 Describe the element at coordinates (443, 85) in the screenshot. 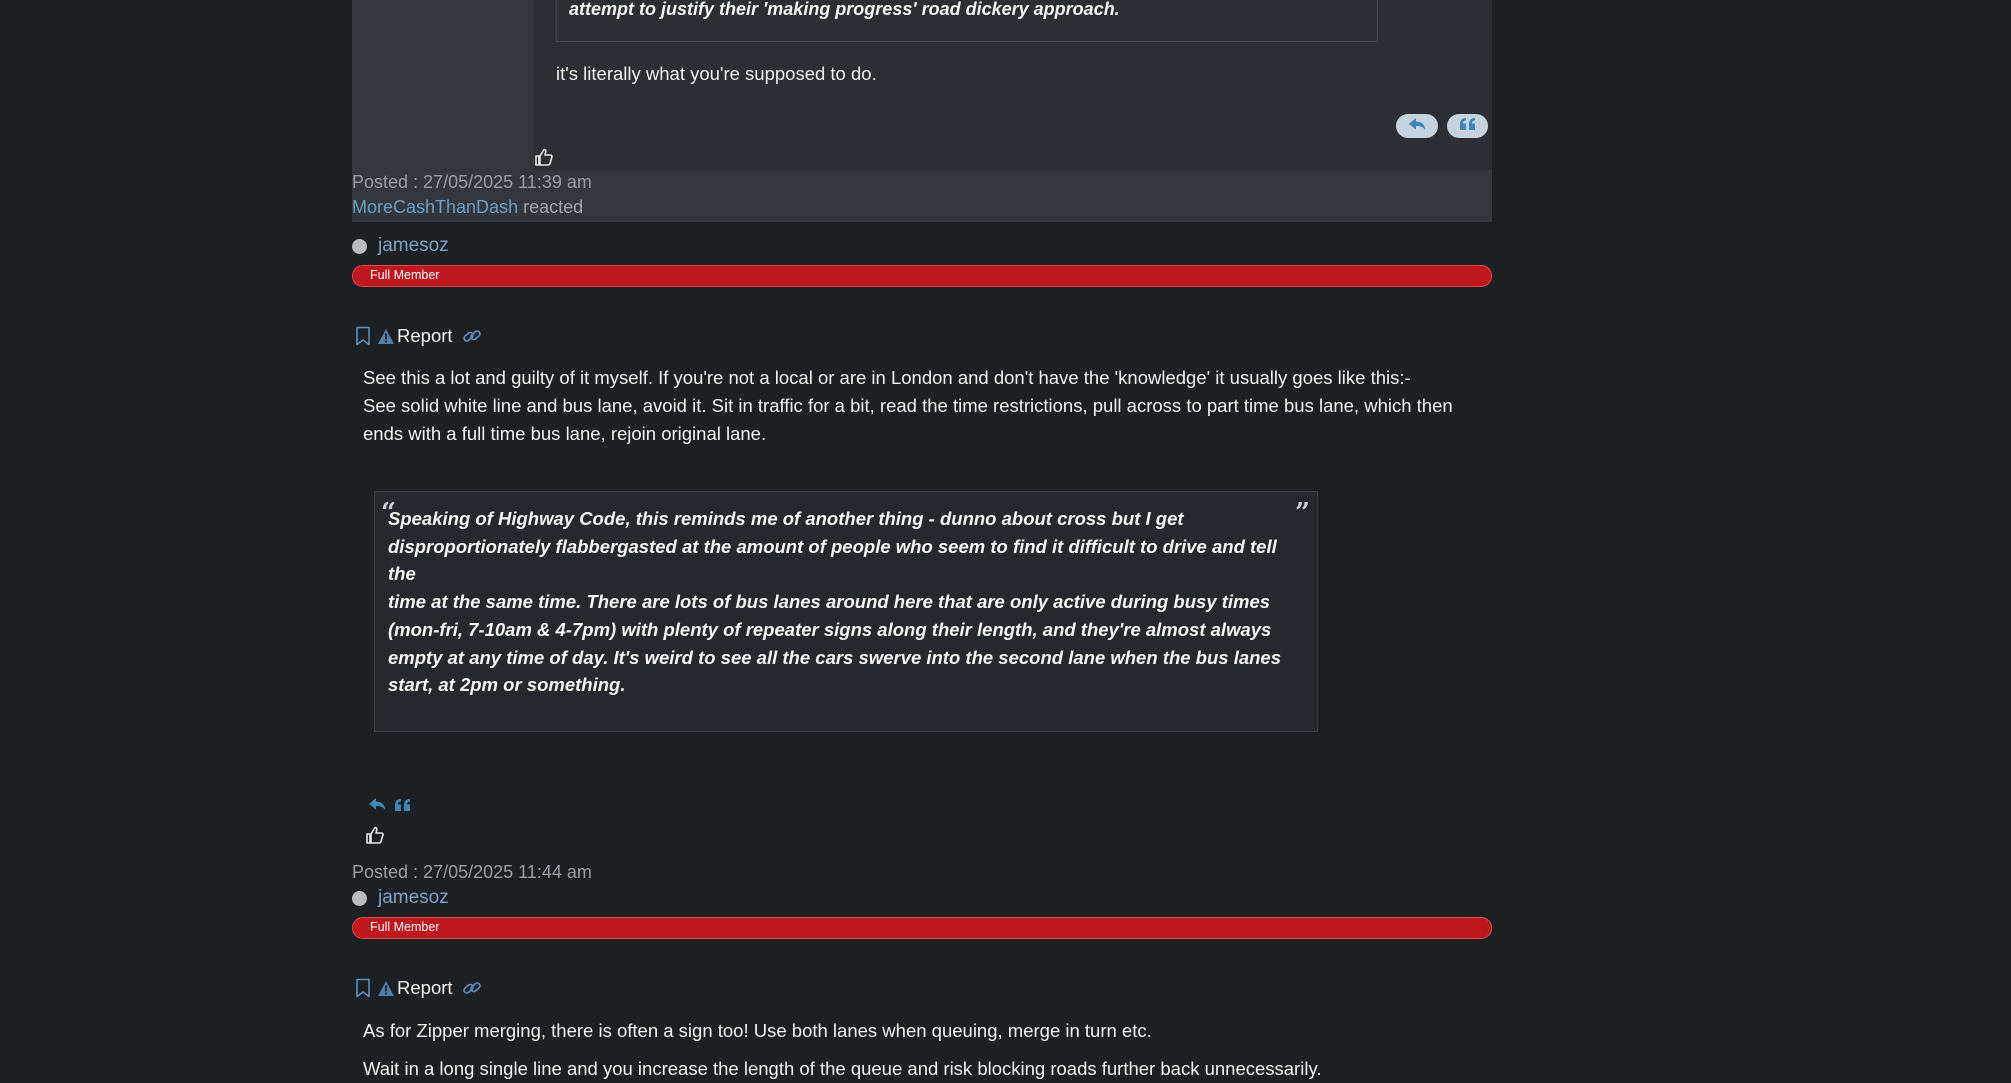

I see `post-author-column` at that location.